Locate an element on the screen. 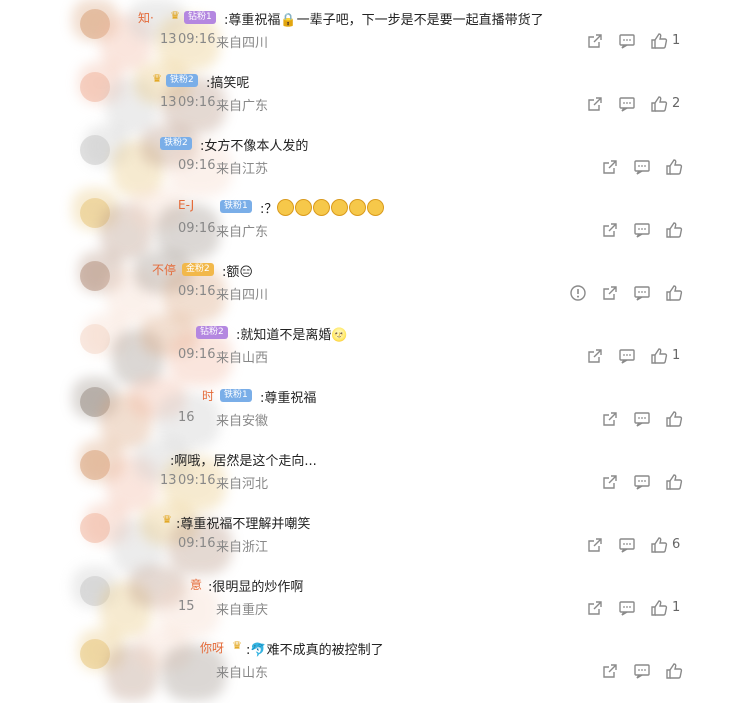 The height and width of the screenshot is (703, 742). comment-location: 来自四川 is located at coordinates (242, 295).